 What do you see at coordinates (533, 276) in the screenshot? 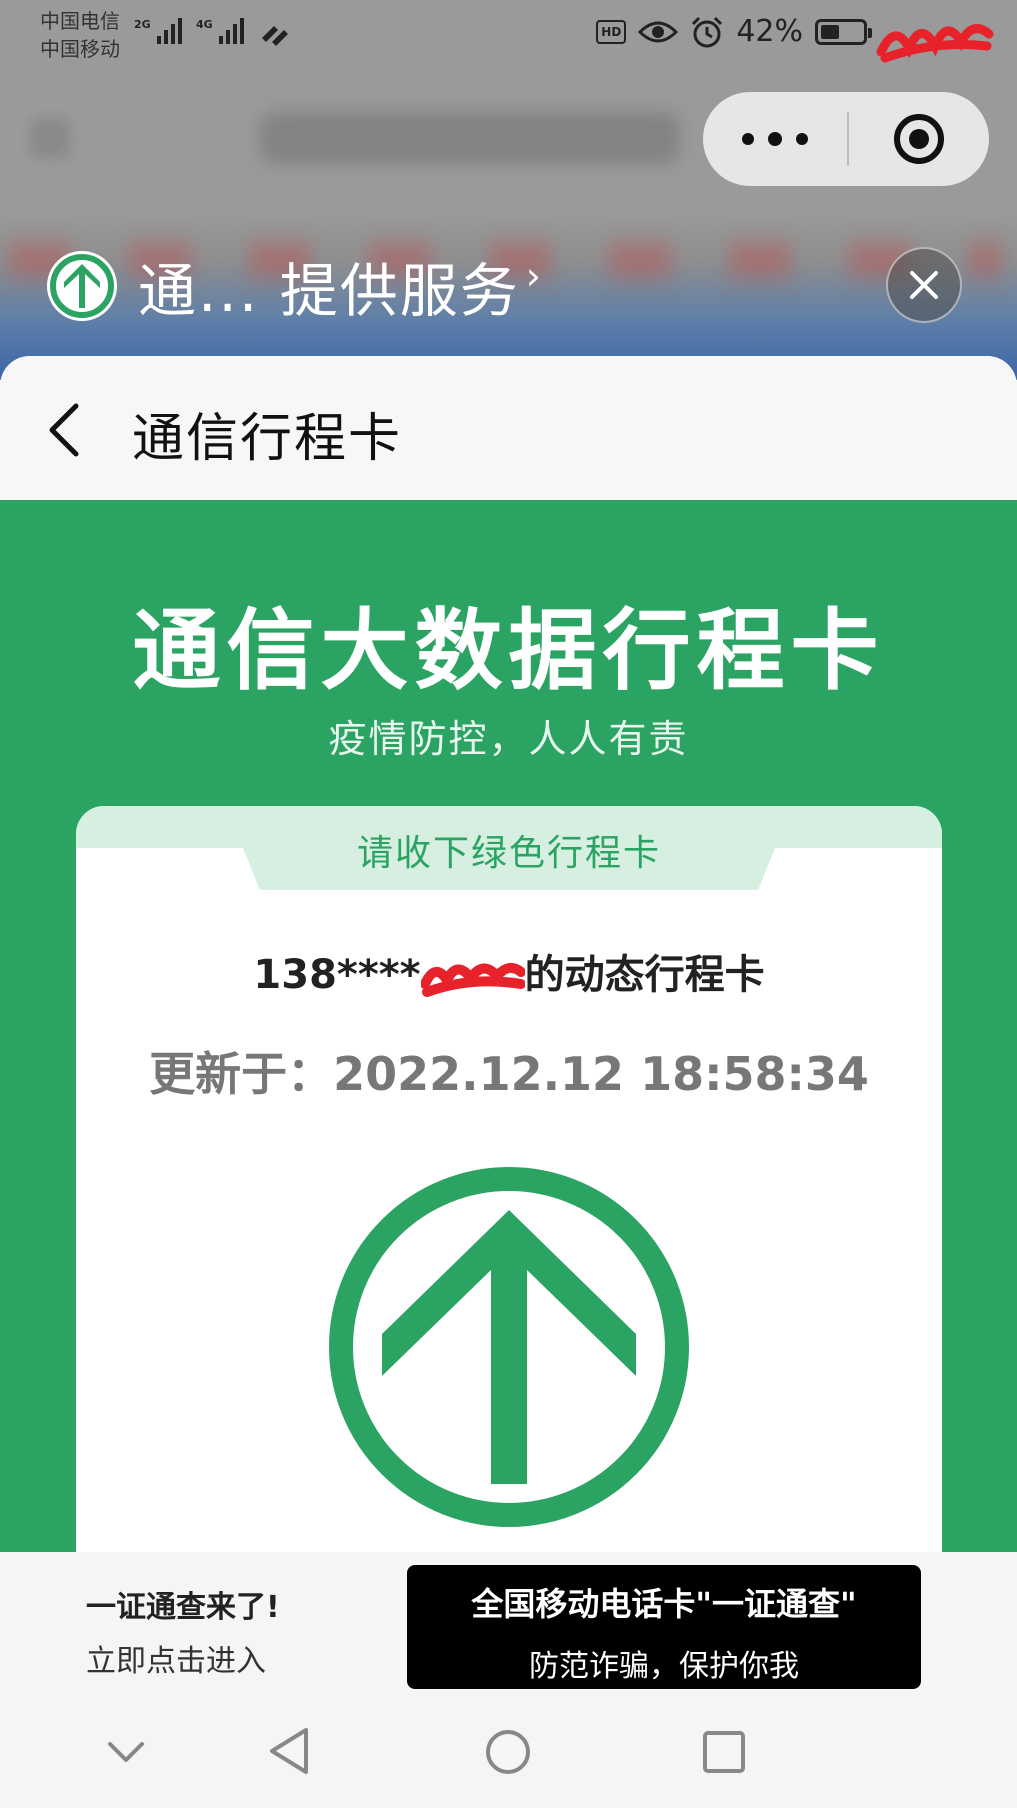
I see `chevron-right-icon: ›` at bounding box center [533, 276].